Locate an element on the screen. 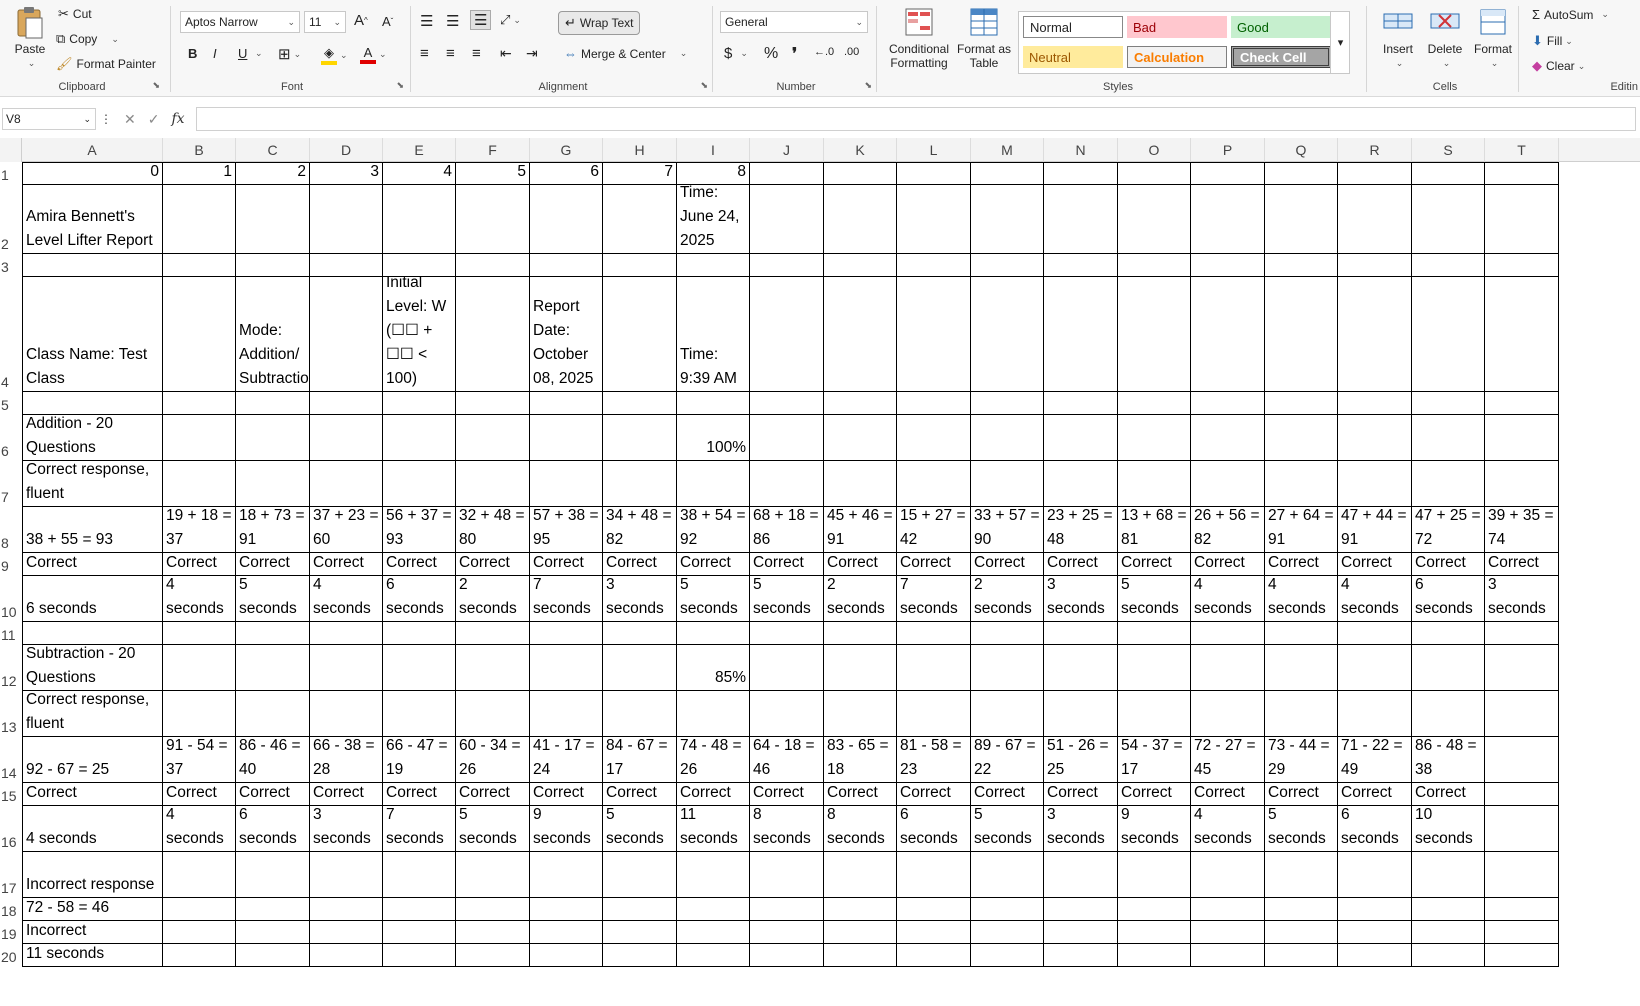 The width and height of the screenshot is (1640, 1006). cell-b3 is located at coordinates (199, 265).